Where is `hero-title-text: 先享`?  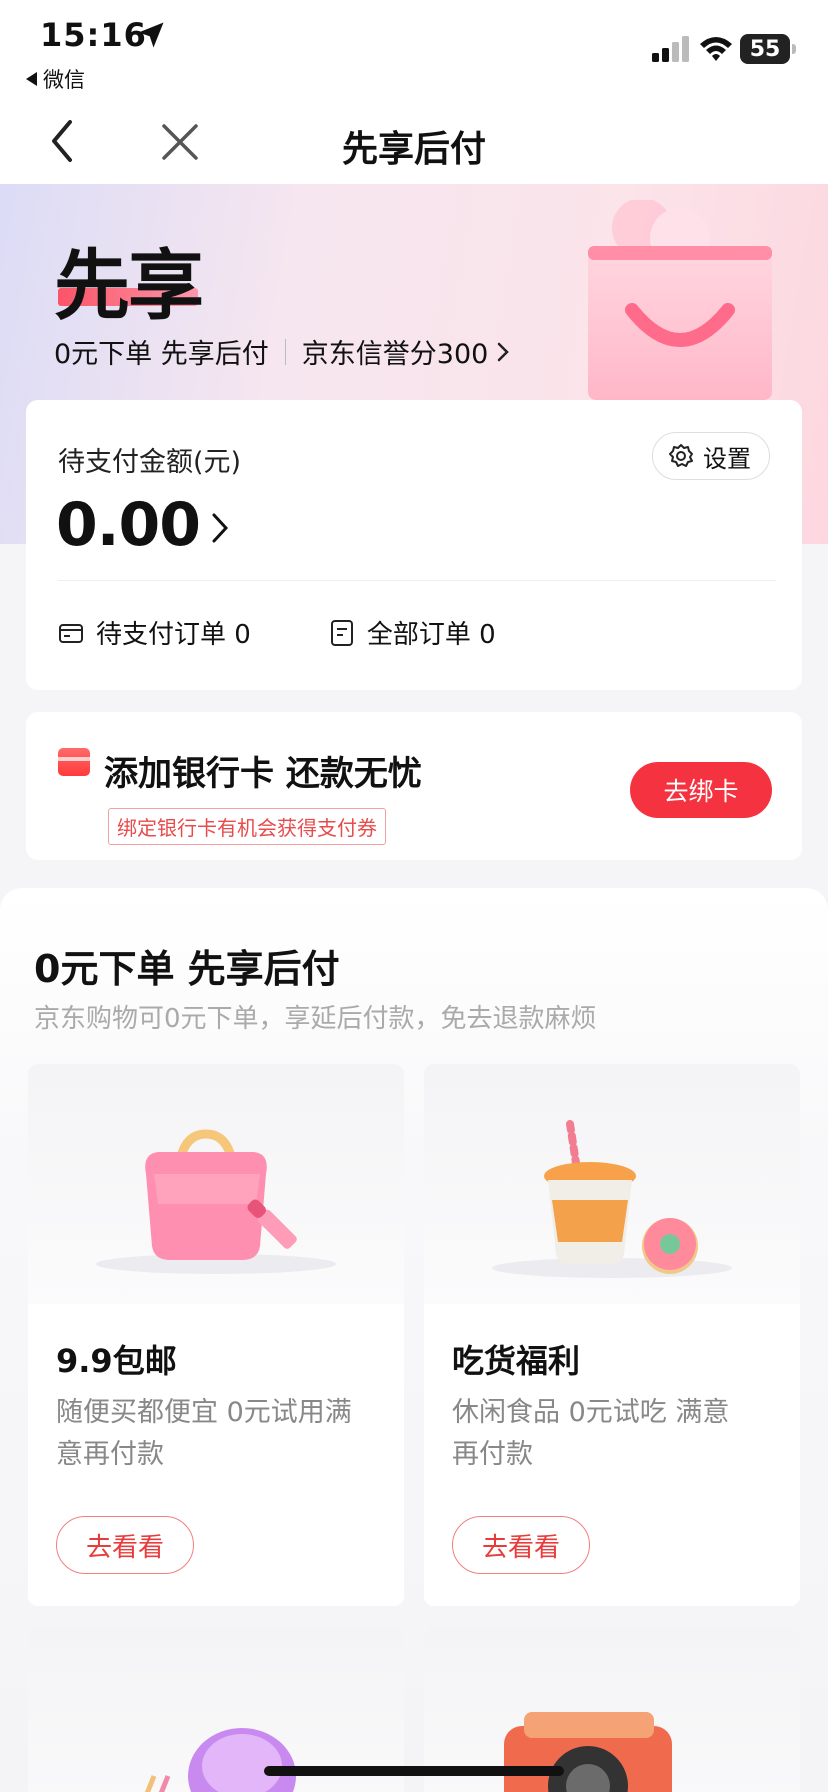 hero-title-text: 先享 is located at coordinates (129, 285).